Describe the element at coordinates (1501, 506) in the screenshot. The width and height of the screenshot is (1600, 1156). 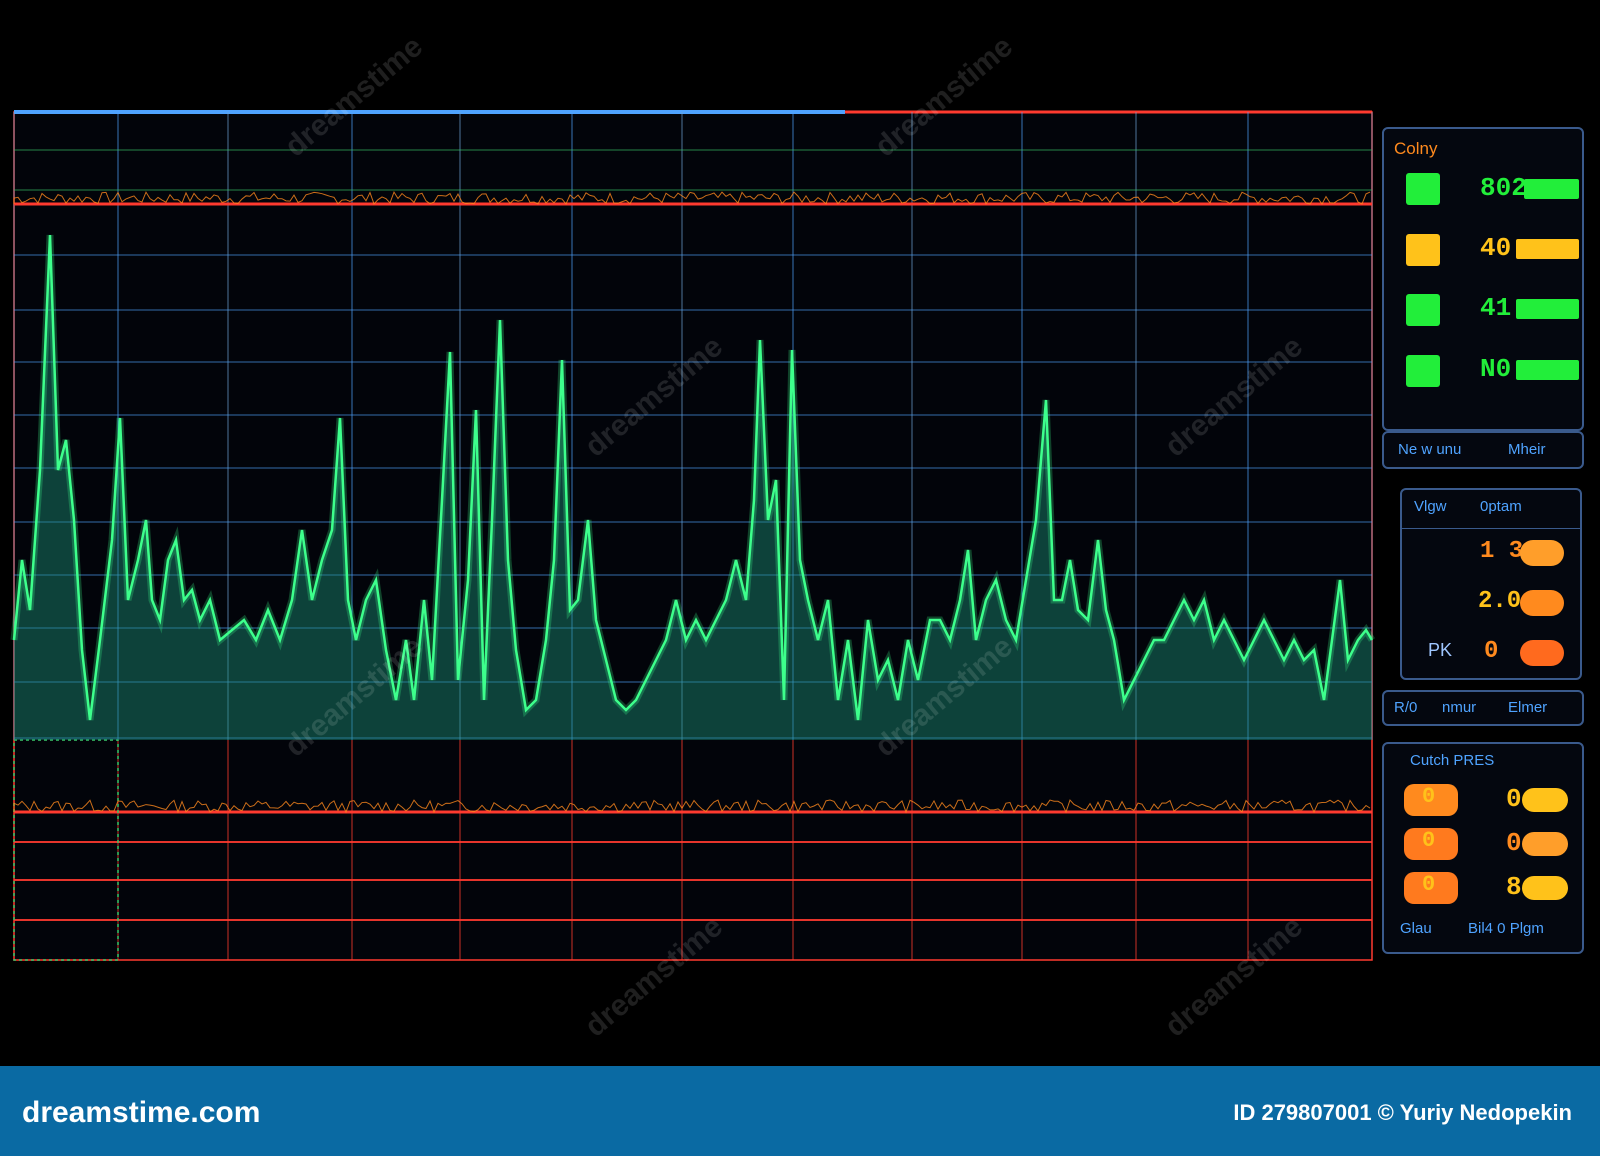
I see `panel-mid-title-right: 0ptam` at that location.